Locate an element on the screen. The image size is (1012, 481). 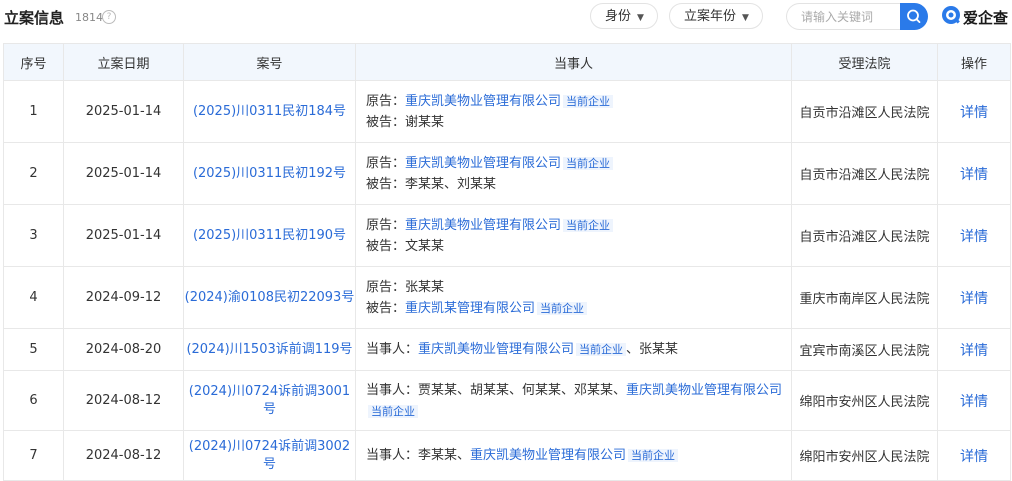
party-line: 被告：文某某 is located at coordinates (578, 246).